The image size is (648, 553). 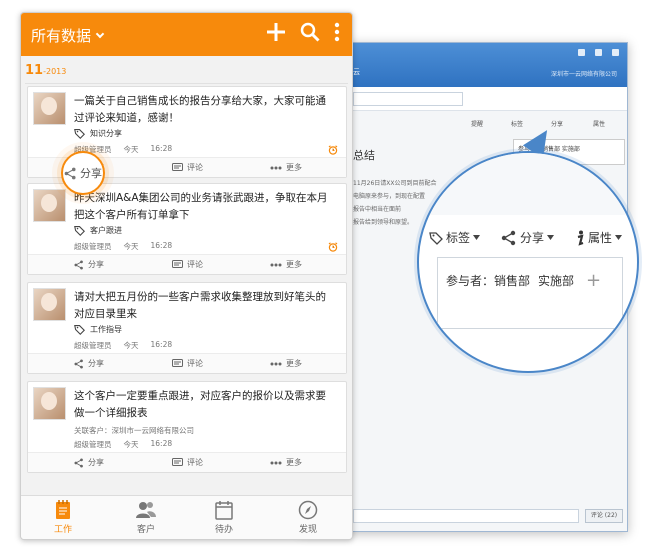 I want to click on desktop-comment-input, so click(x=466, y=516).